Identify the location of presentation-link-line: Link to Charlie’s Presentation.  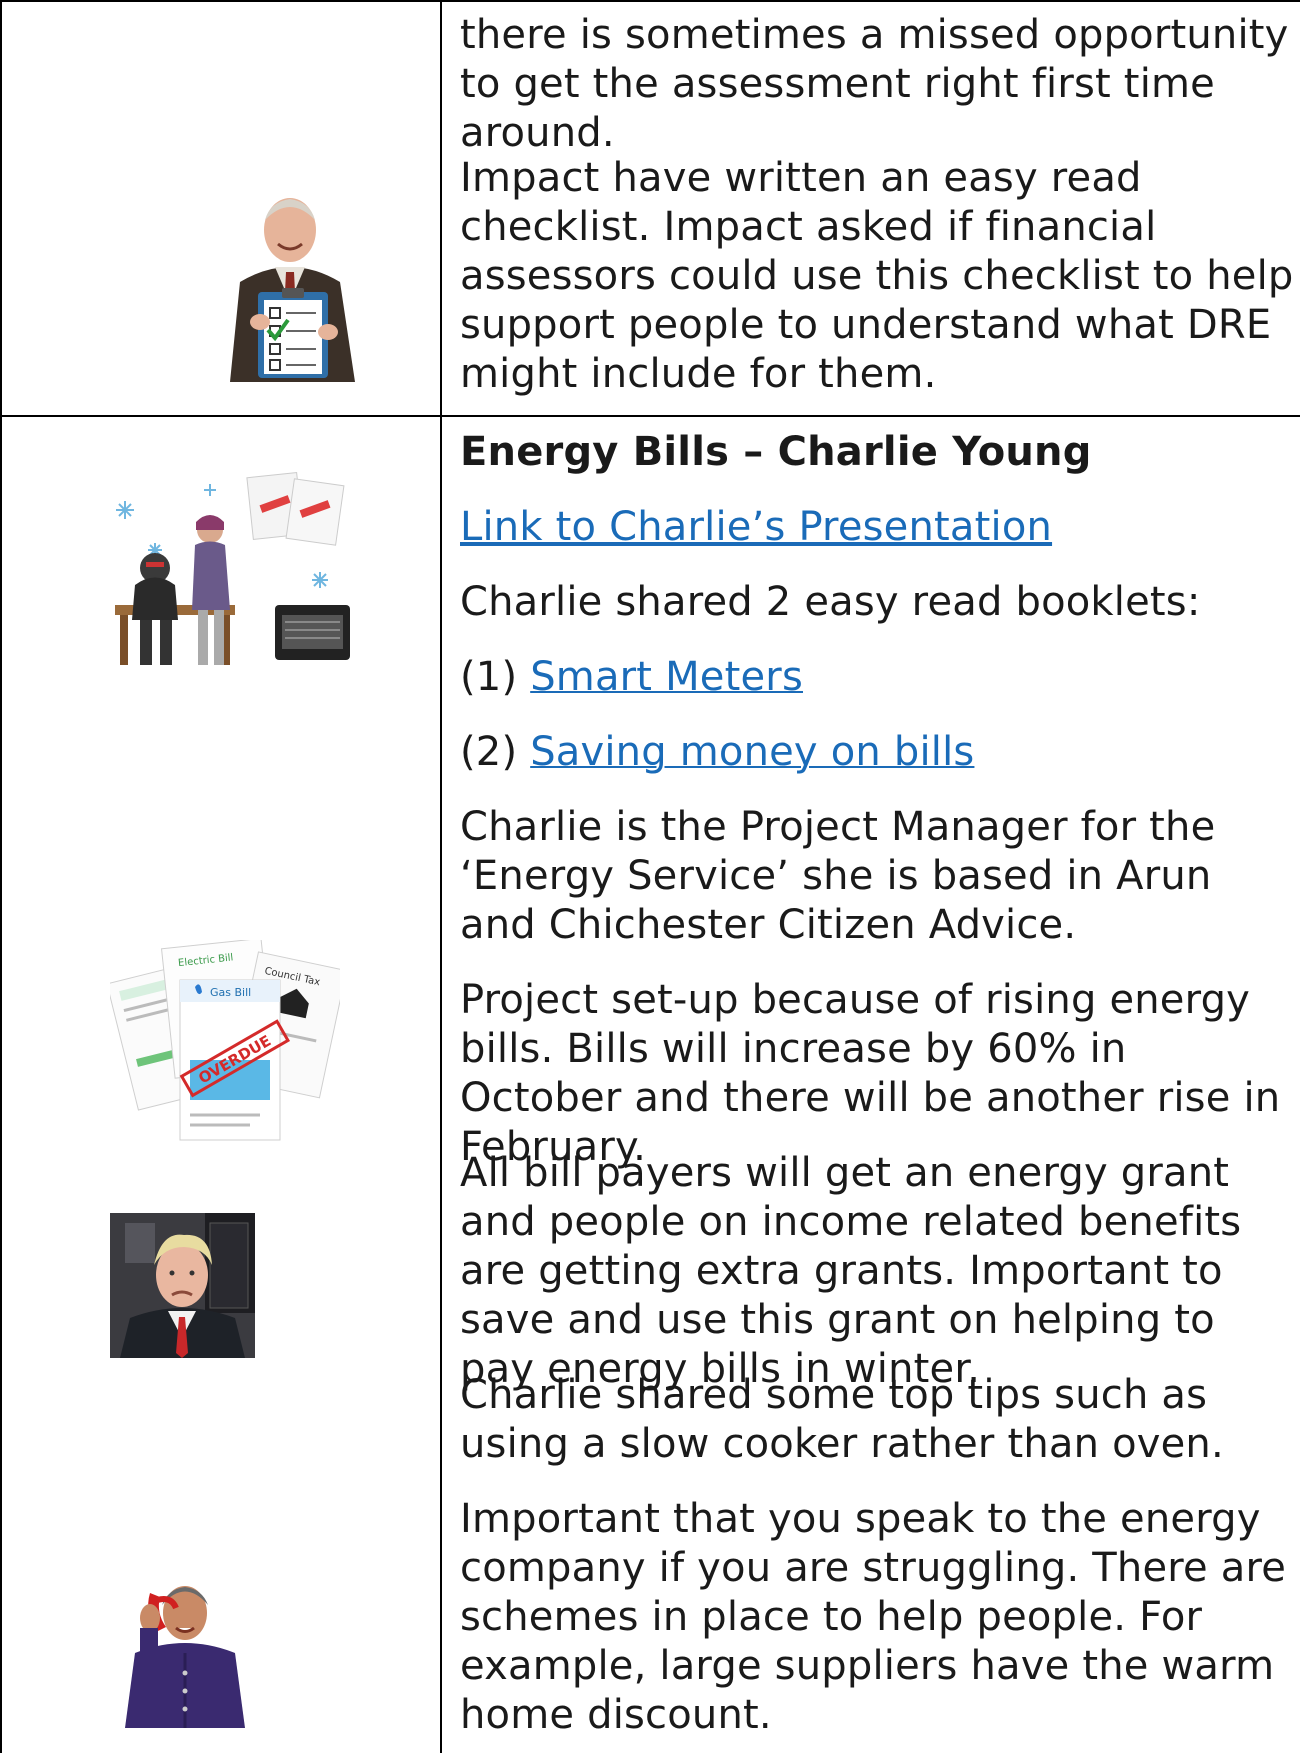
(880, 527).